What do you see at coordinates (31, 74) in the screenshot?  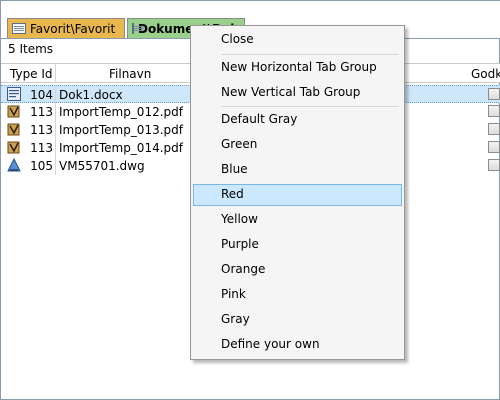 I see `column-header-type-id: Type Id` at bounding box center [31, 74].